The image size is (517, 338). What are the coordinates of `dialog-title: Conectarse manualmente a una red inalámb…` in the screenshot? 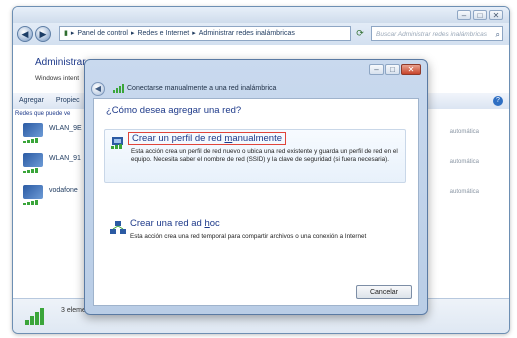 It's located at (202, 88).